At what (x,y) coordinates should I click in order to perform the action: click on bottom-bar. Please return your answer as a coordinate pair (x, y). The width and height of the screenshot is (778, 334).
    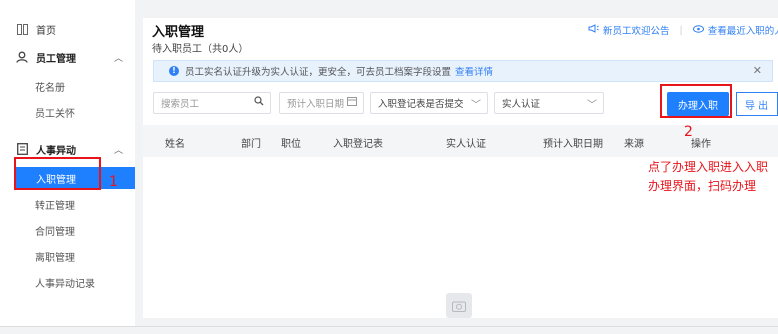
    Looking at the image, I should click on (389, 330).